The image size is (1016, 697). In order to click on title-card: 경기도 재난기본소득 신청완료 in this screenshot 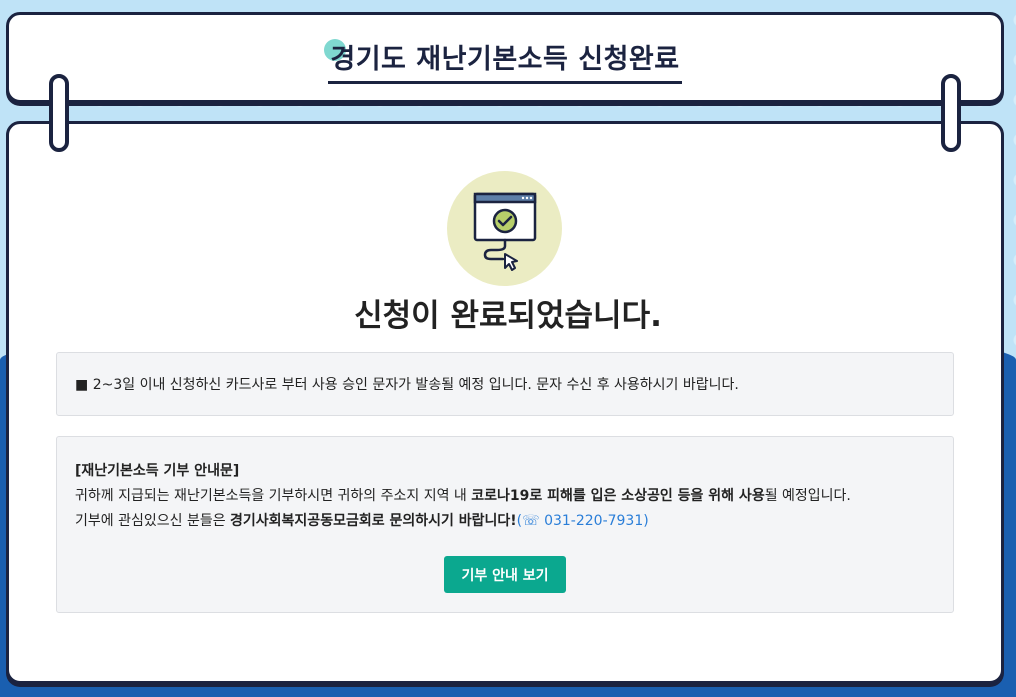, I will do `click(505, 57)`.